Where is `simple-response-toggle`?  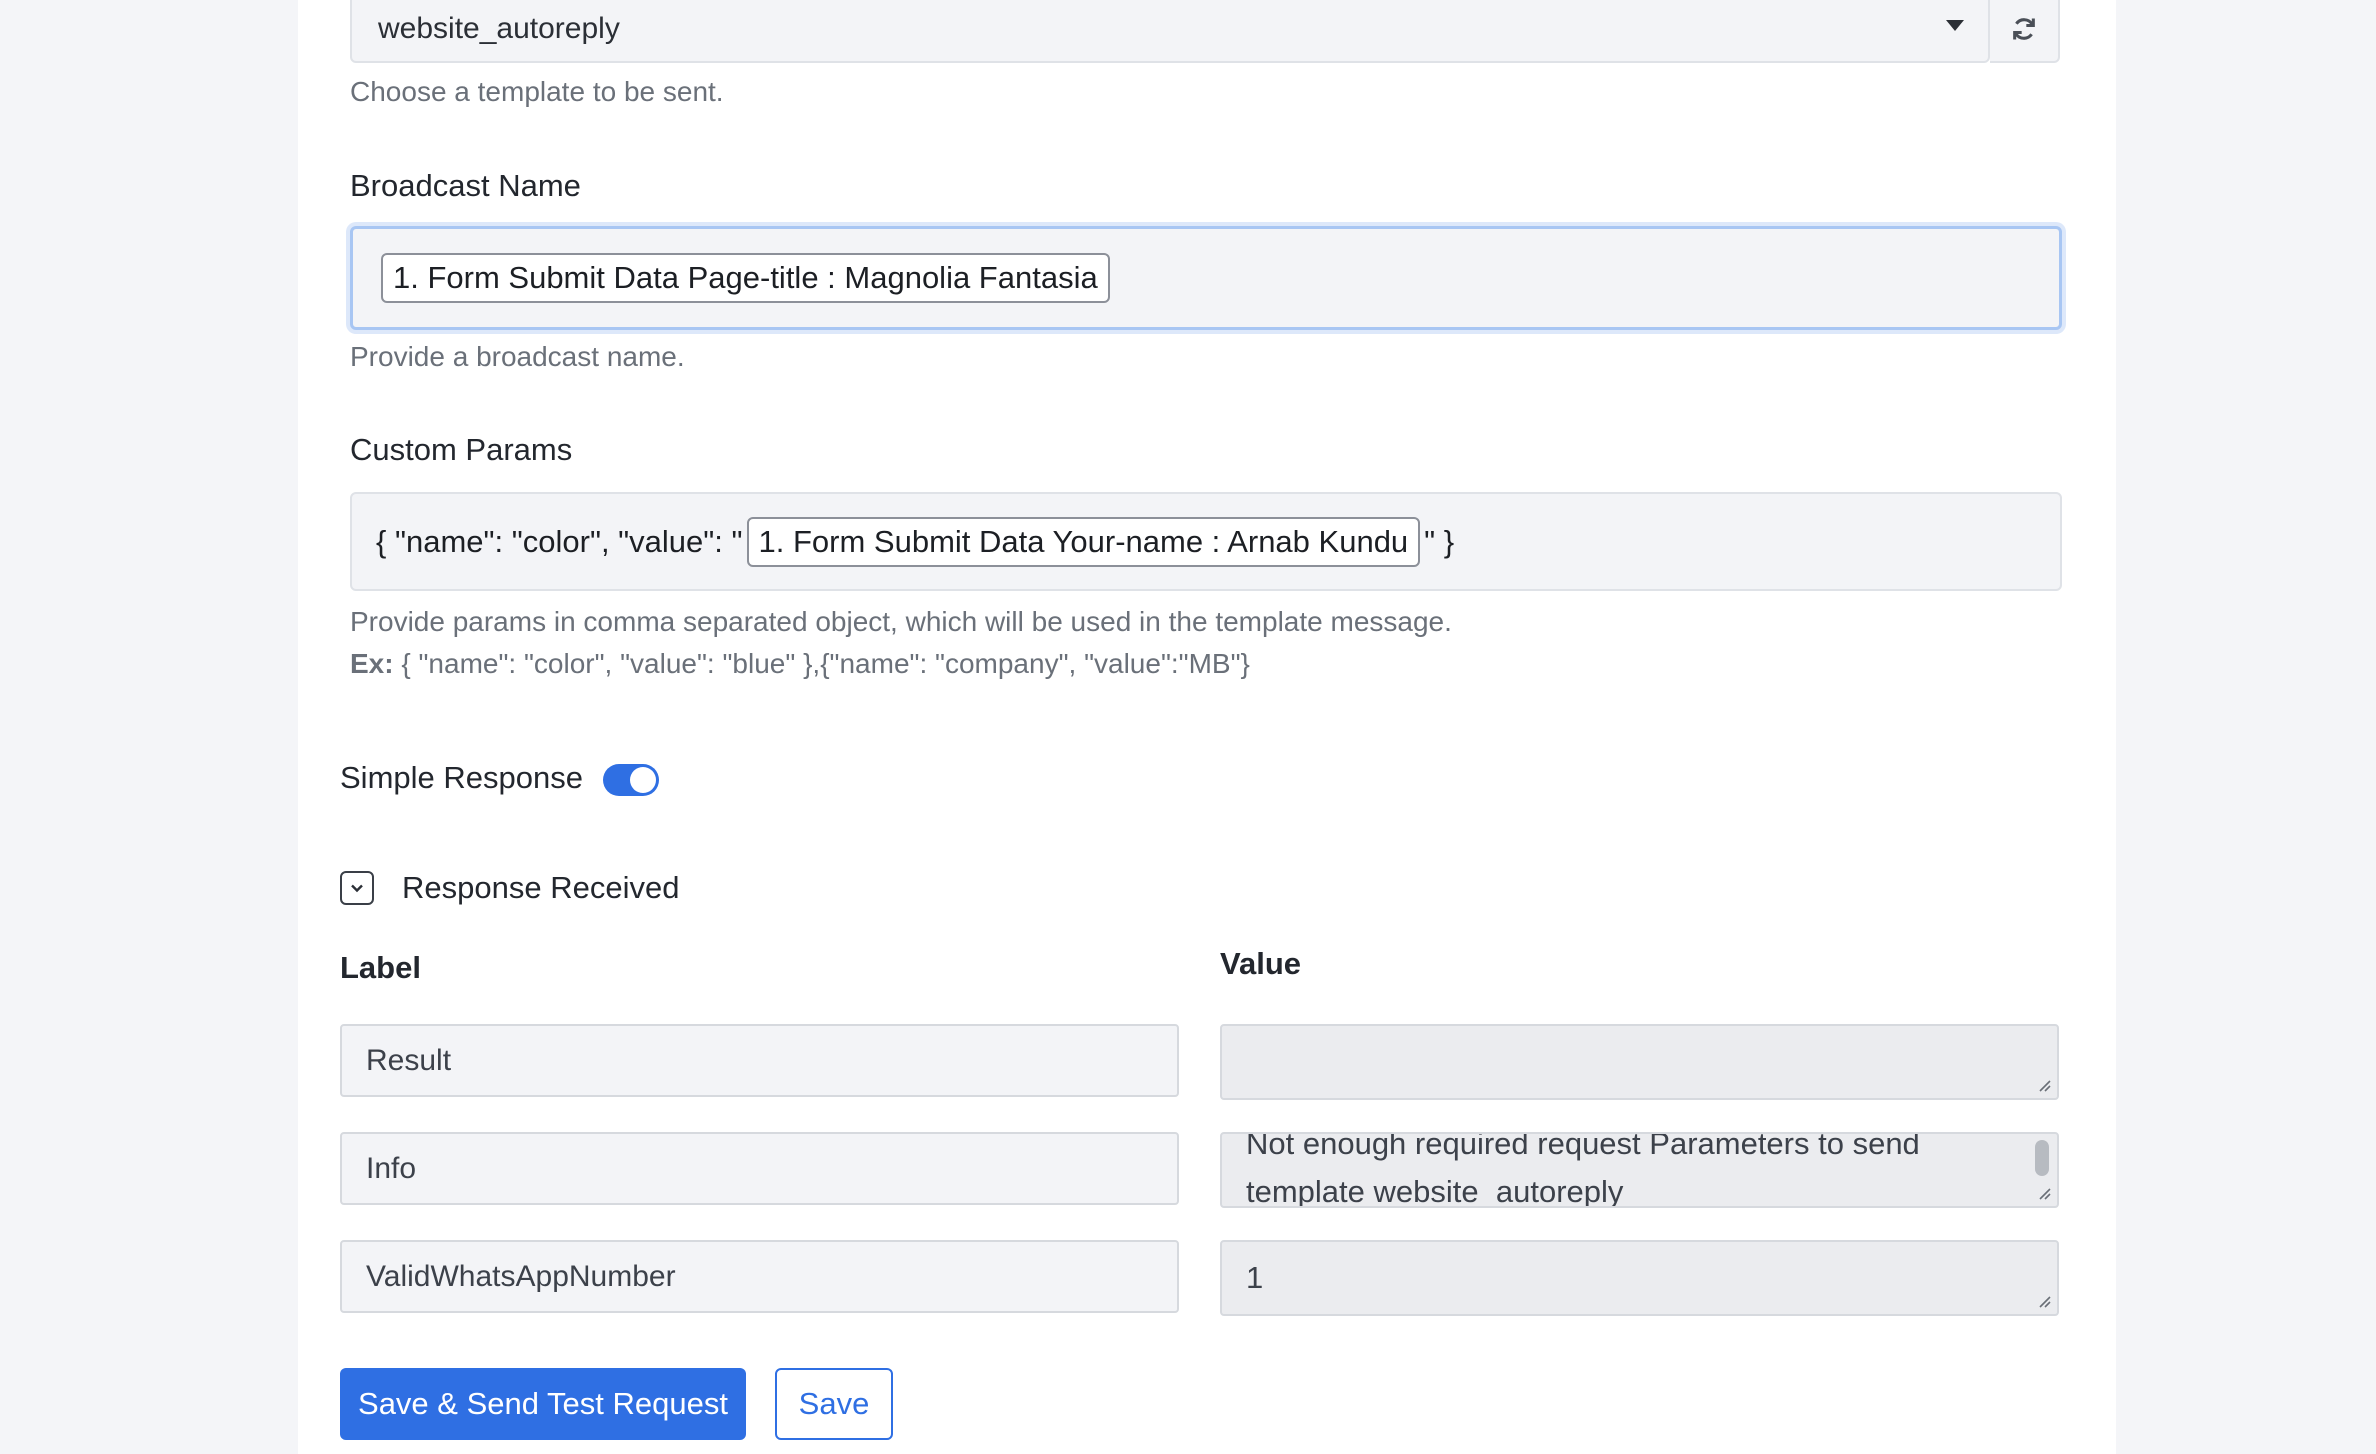
simple-response-toggle is located at coordinates (631, 780).